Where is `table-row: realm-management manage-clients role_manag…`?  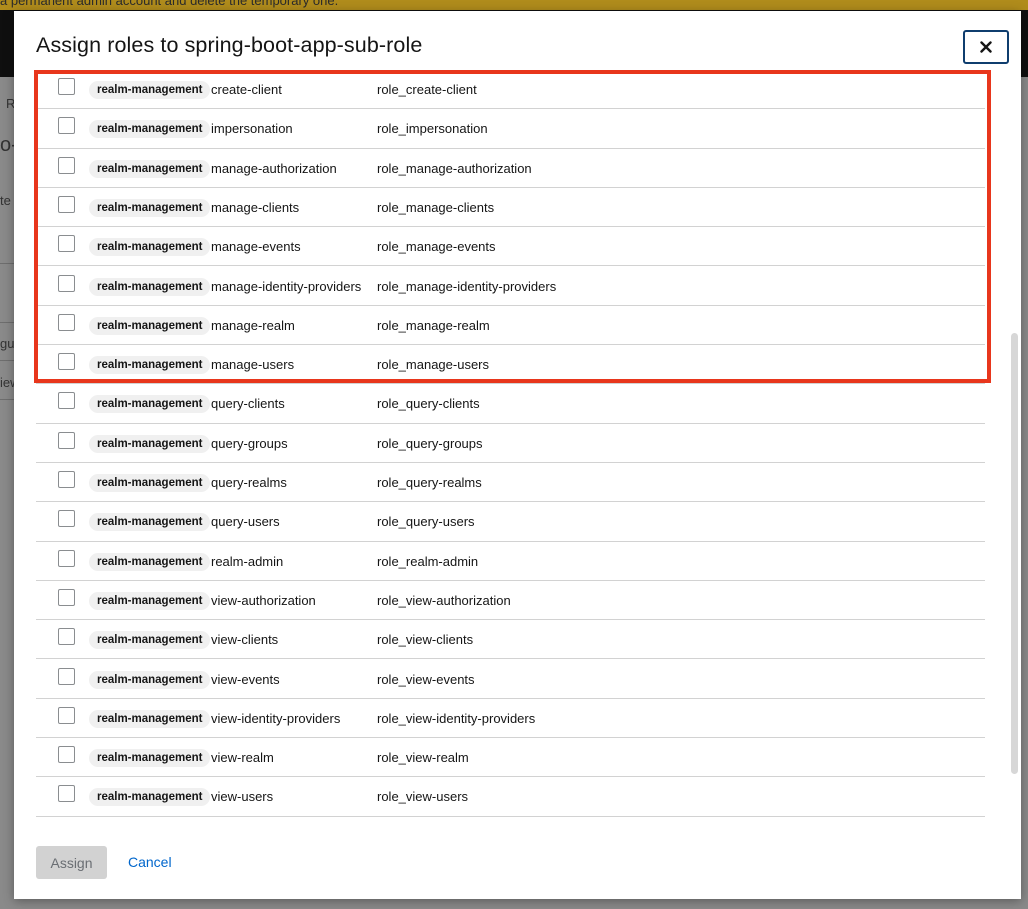 table-row: realm-management manage-clients role_manag… is located at coordinates (510, 208).